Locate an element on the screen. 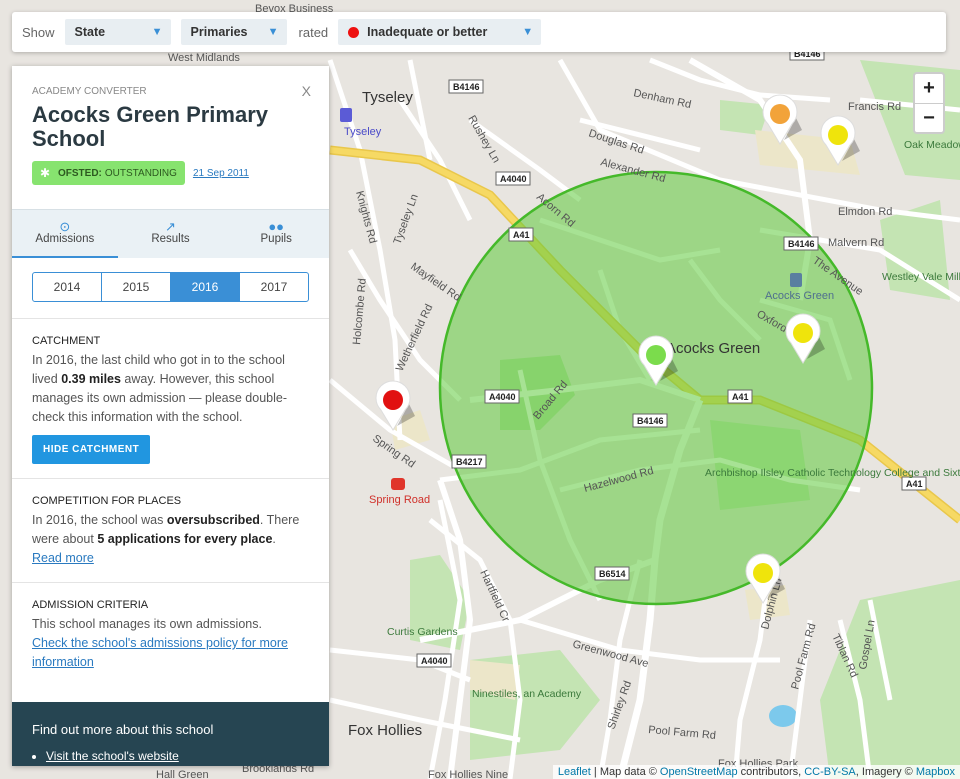  school-type: Academy Converter is located at coordinates (89, 91).